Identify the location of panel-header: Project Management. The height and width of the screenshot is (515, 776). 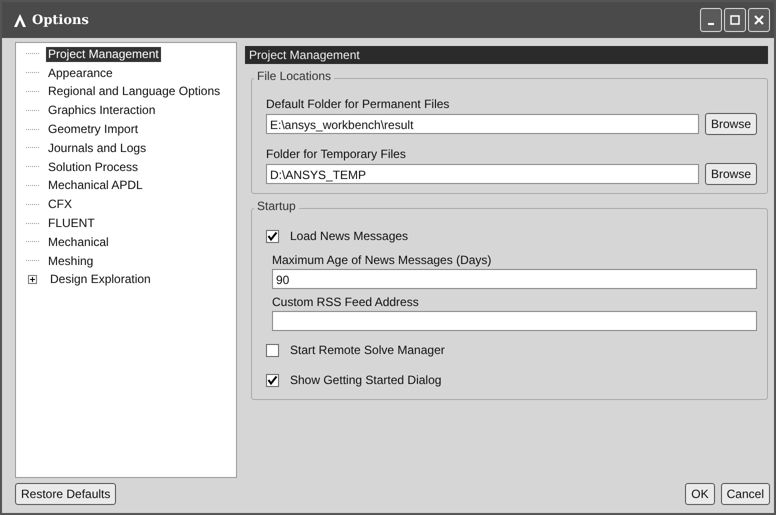
(506, 55).